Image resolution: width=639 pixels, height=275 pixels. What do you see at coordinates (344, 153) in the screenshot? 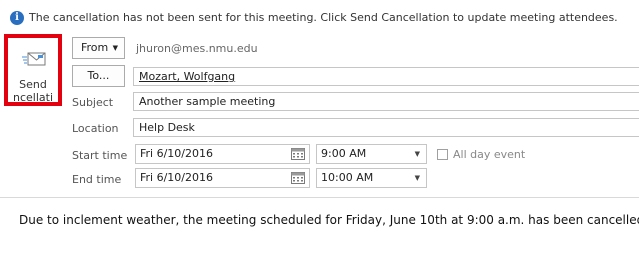
I see `start-time-value: 9:00 AM` at bounding box center [344, 153].